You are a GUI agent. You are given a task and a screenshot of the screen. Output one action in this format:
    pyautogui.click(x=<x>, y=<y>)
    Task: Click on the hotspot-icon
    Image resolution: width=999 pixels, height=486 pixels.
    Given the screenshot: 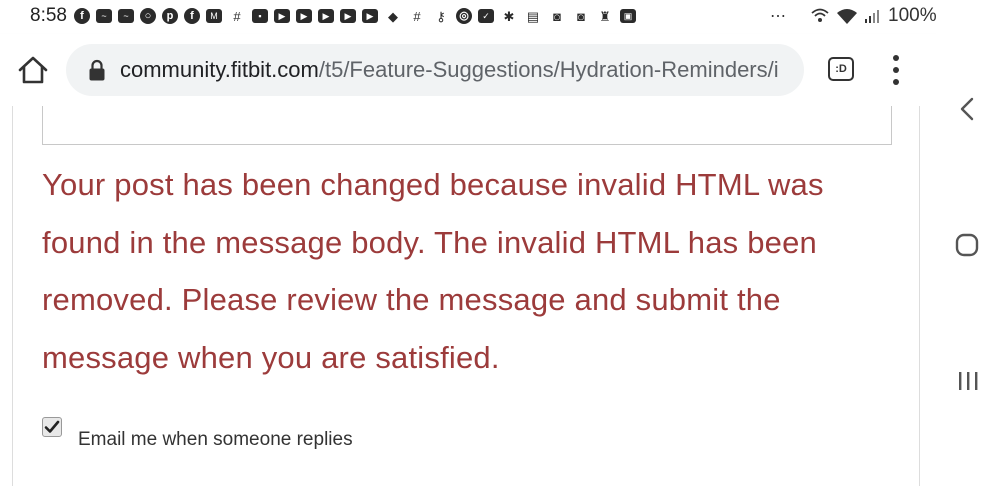 What is the action you would take?
    pyautogui.click(x=820, y=15)
    